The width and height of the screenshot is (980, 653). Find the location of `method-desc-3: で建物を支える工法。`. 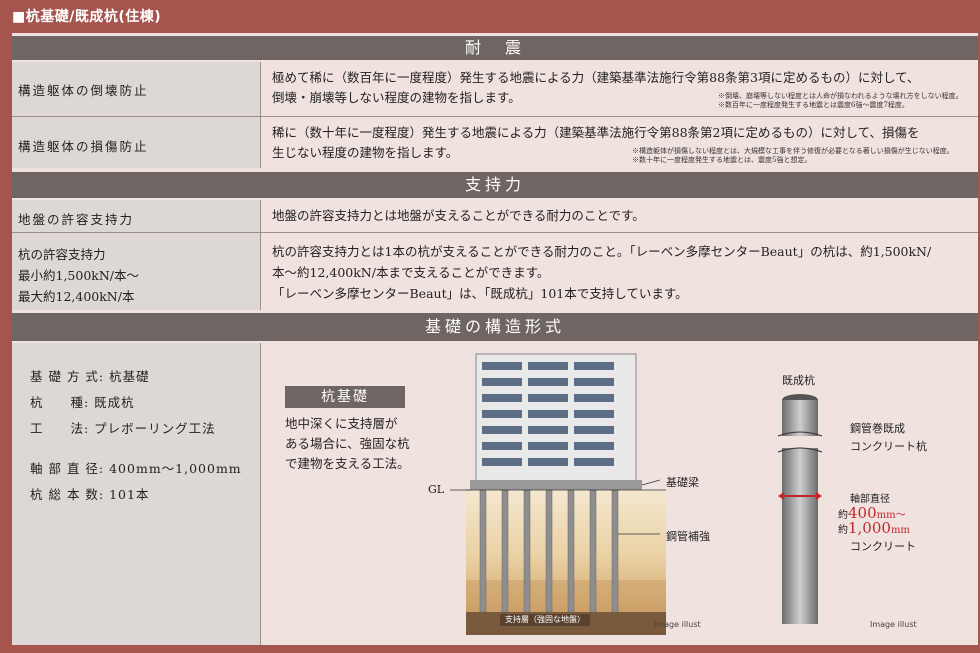

method-desc-3: で建物を支える工法。 is located at coordinates (347, 463).